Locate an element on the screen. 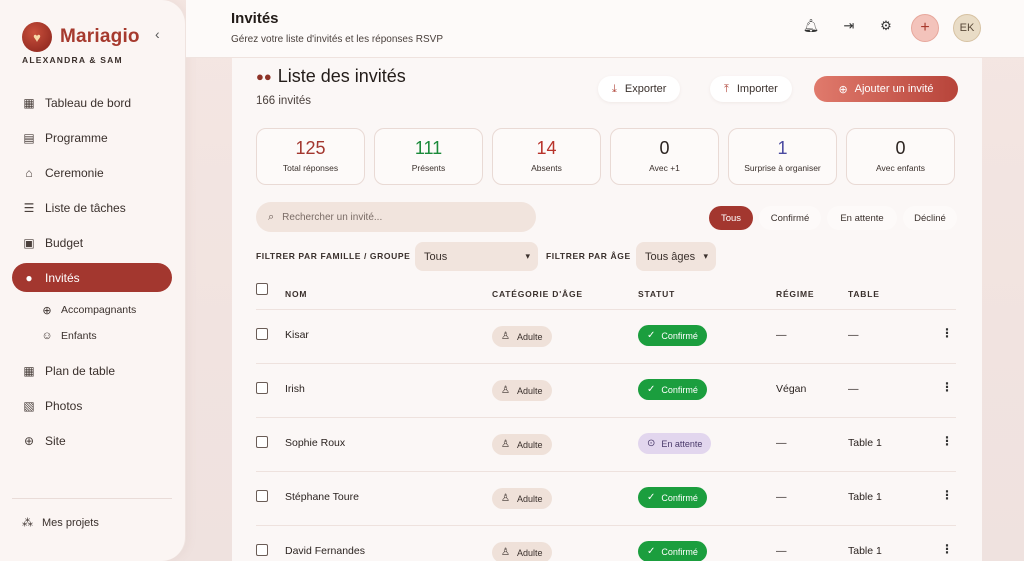 Image resolution: width=1024 pixels, height=561 pixels. table-value: — is located at coordinates (853, 389).